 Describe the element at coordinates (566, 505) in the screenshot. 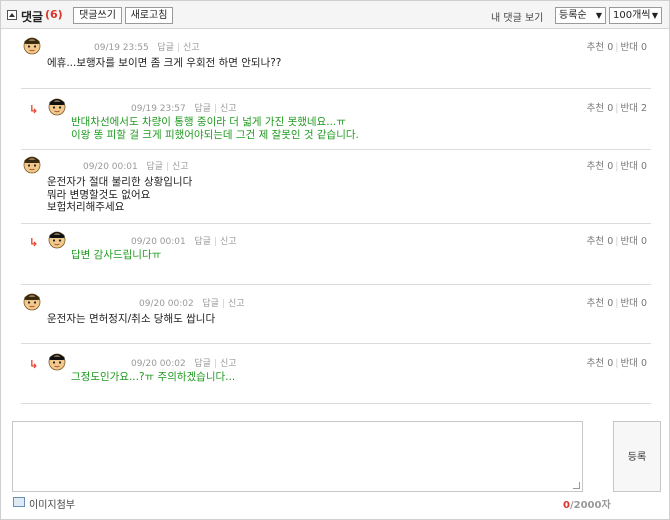

I see `char-count: 0` at that location.